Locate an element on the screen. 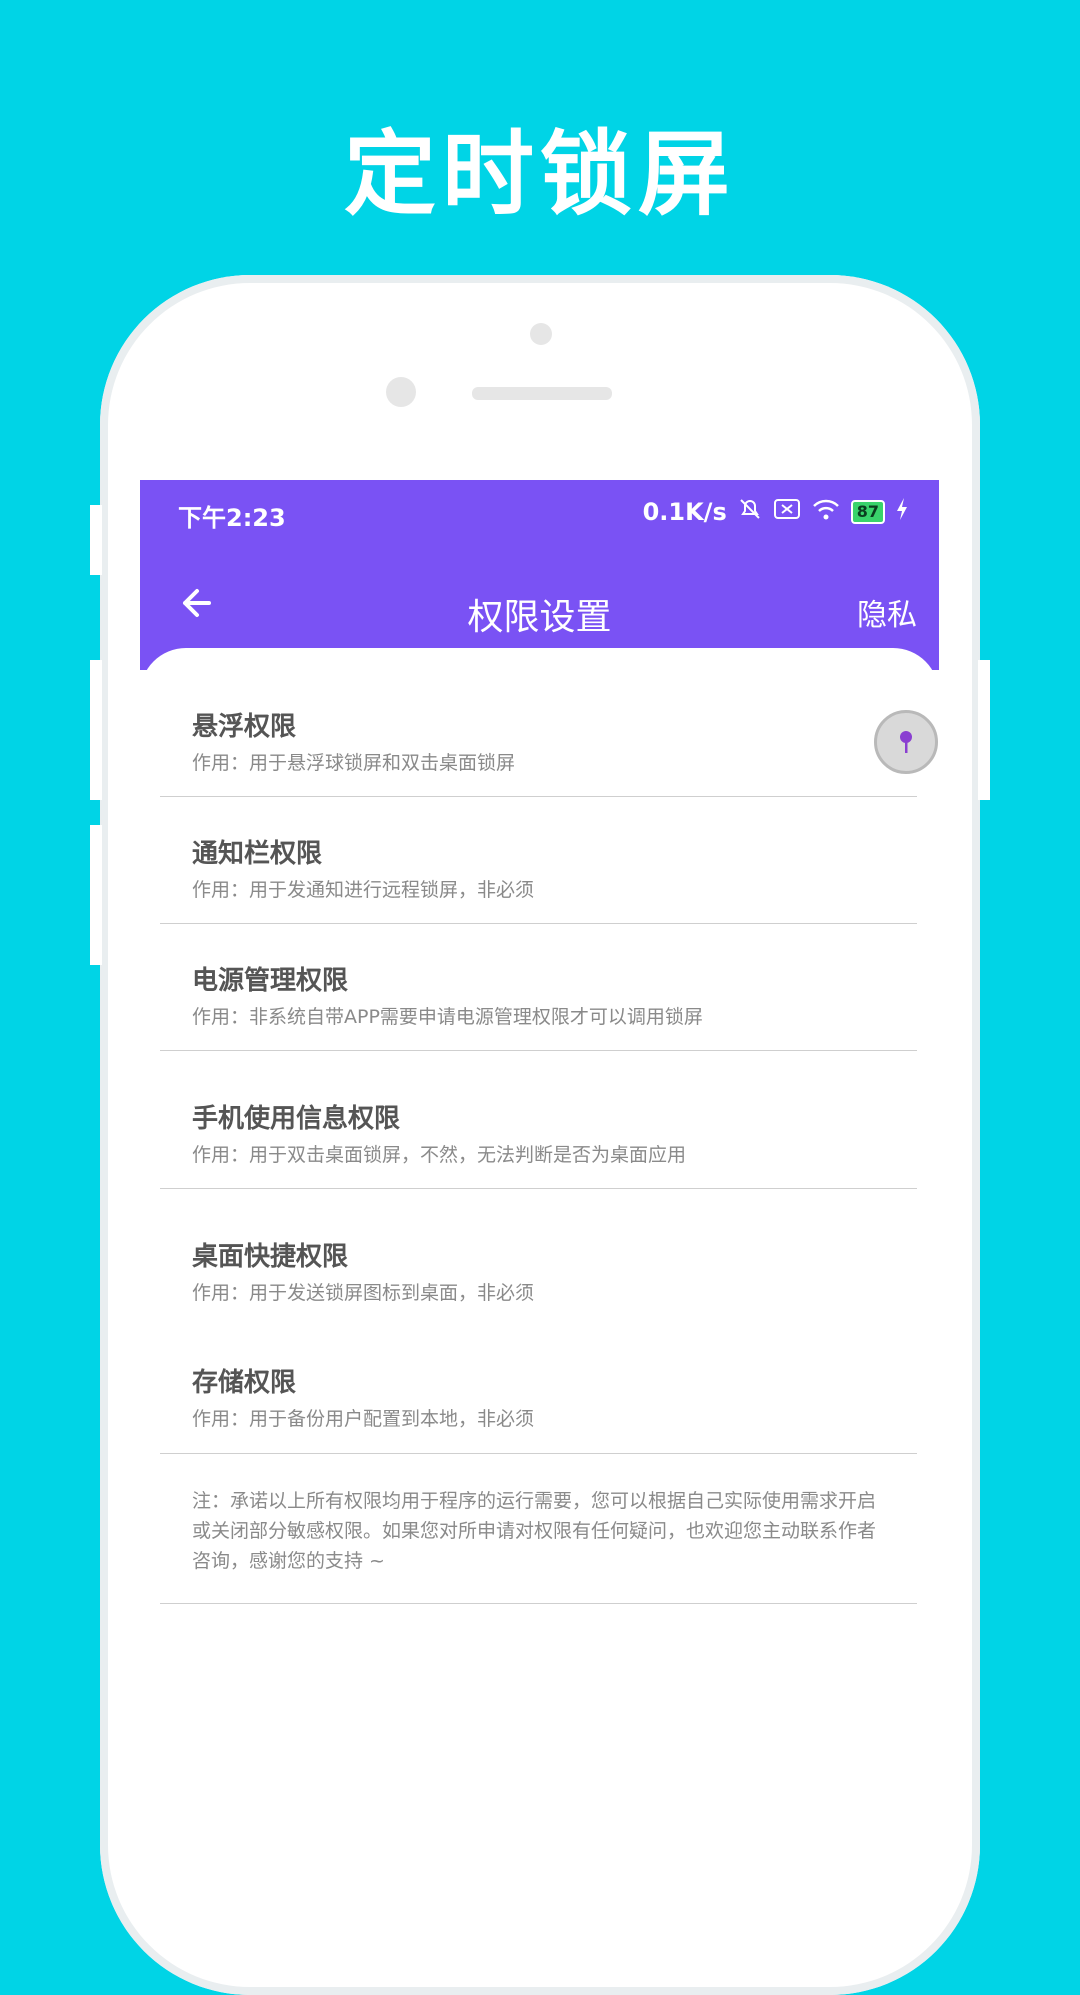 This screenshot has width=1080, height=1995. overlay-permission-toggle is located at coordinates (906, 742).